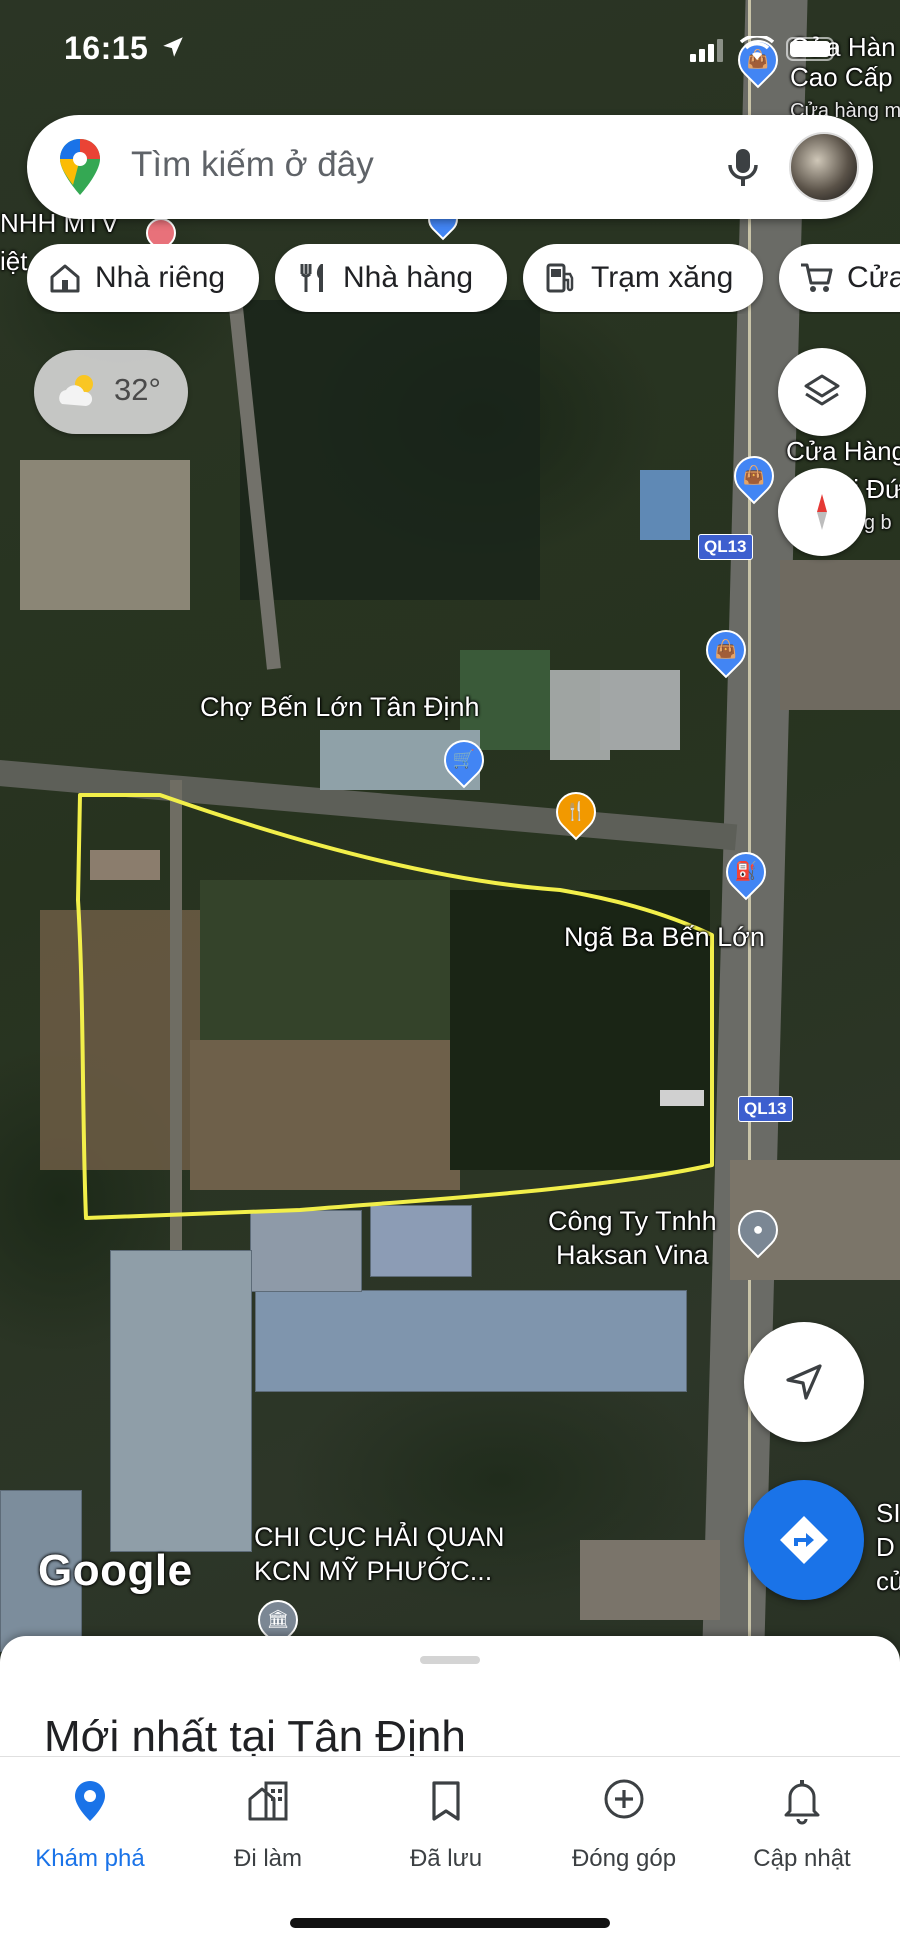 This screenshot has width=900, height=1950. Describe the element at coordinates (664, 937) in the screenshot. I see `map-label-junction: Ngã Ba Bến Lớn` at that location.